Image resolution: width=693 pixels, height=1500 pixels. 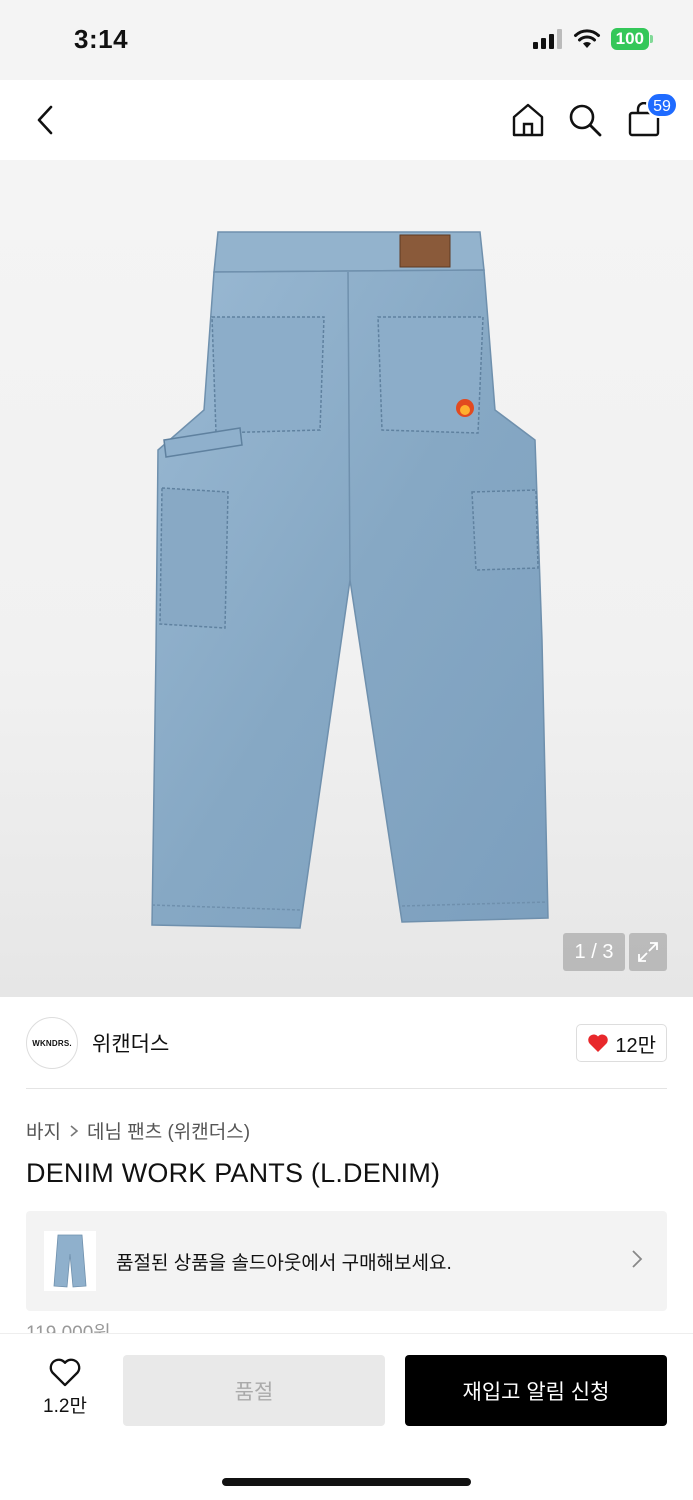 I want to click on home-button, so click(x=528, y=120).